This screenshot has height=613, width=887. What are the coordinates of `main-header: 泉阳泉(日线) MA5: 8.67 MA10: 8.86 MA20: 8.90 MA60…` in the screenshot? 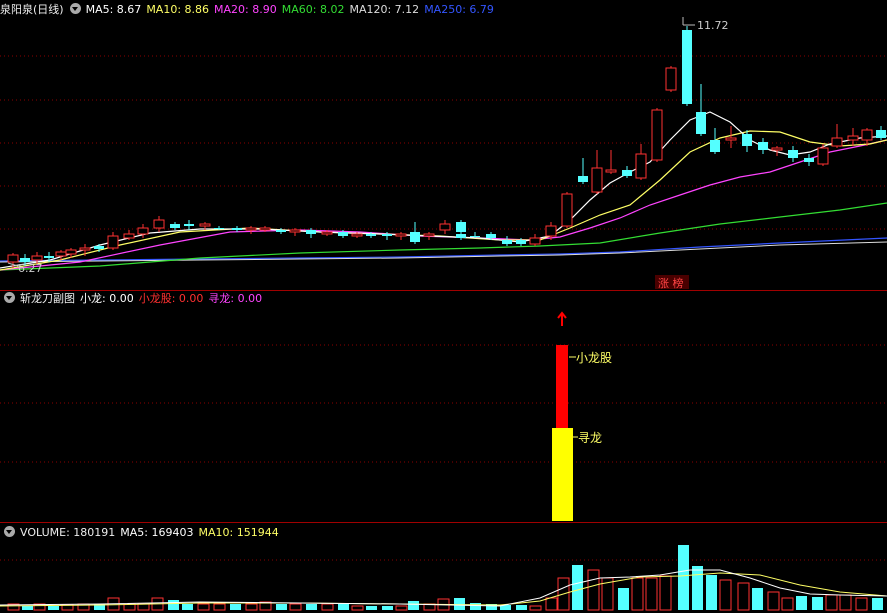 It's located at (252, 10).